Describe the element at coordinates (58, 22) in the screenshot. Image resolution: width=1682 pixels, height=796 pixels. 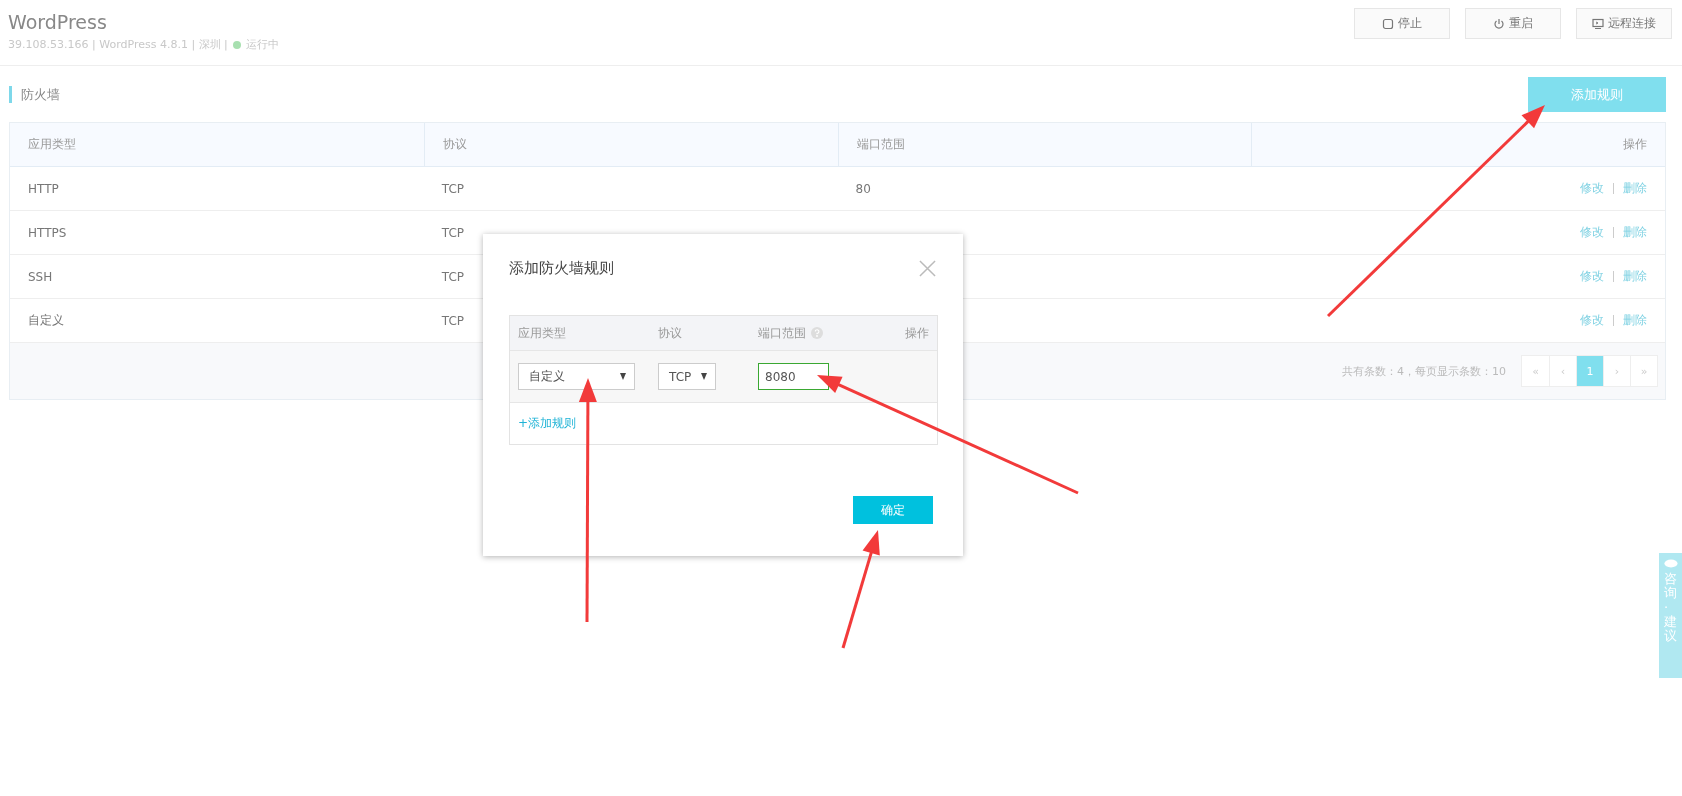
I see `app-title: WordPress` at that location.